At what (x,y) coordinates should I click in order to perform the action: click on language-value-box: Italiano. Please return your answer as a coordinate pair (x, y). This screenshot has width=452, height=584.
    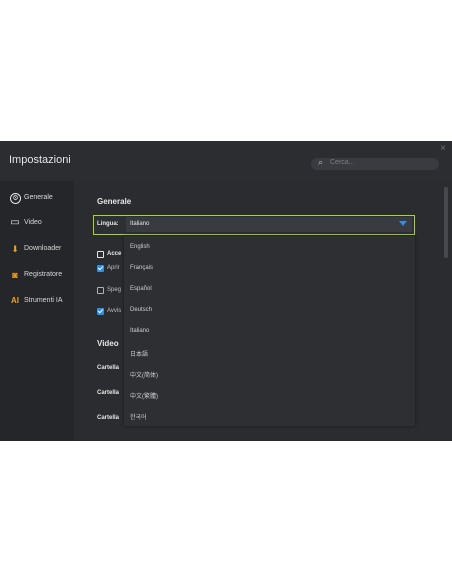
    Looking at the image, I should click on (269, 224).